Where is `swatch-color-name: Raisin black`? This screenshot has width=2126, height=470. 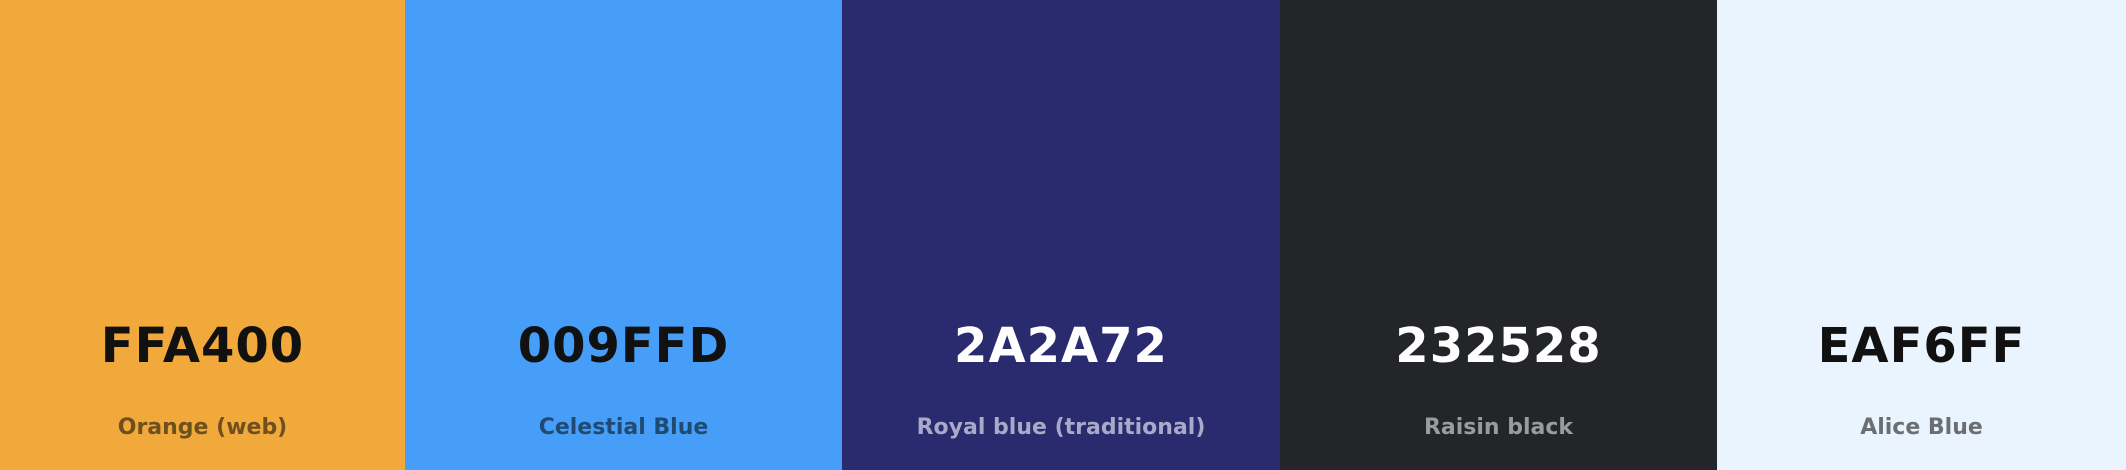 swatch-color-name: Raisin black is located at coordinates (1498, 427).